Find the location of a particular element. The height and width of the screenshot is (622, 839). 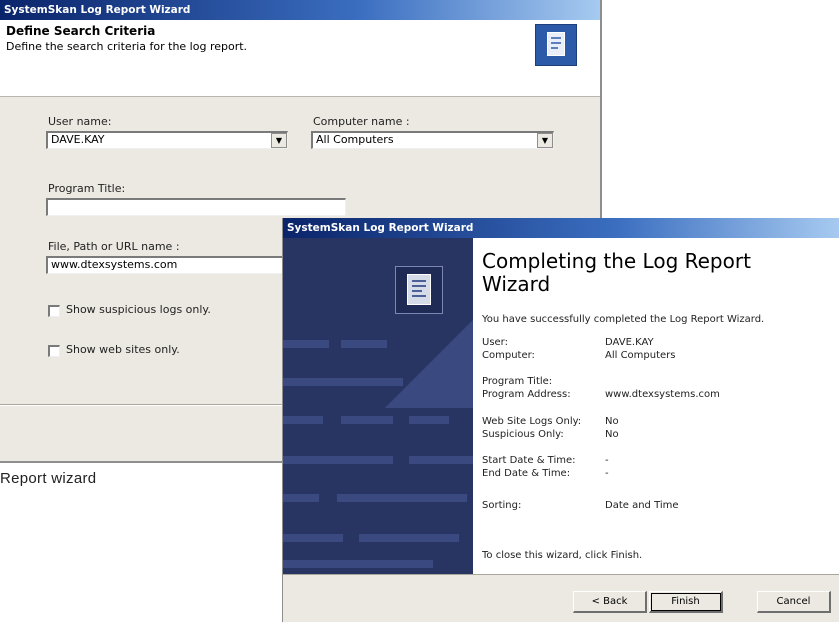

summary-label: Web Site Logs Only: is located at coordinates (532, 421).